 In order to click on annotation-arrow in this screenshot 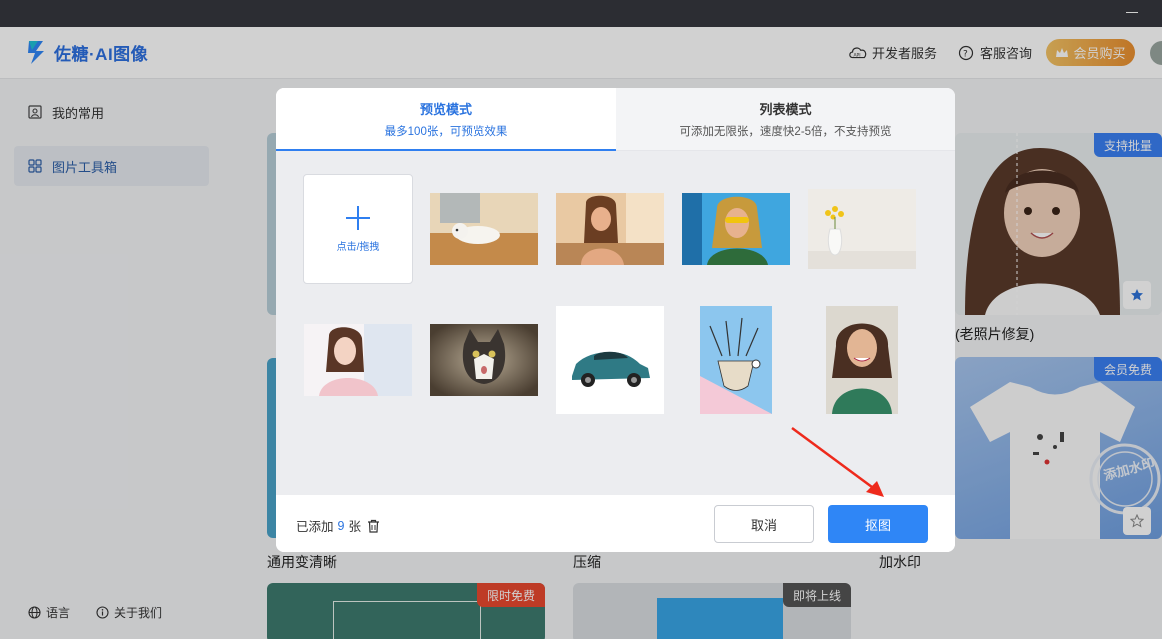, I will do `click(837, 461)`.